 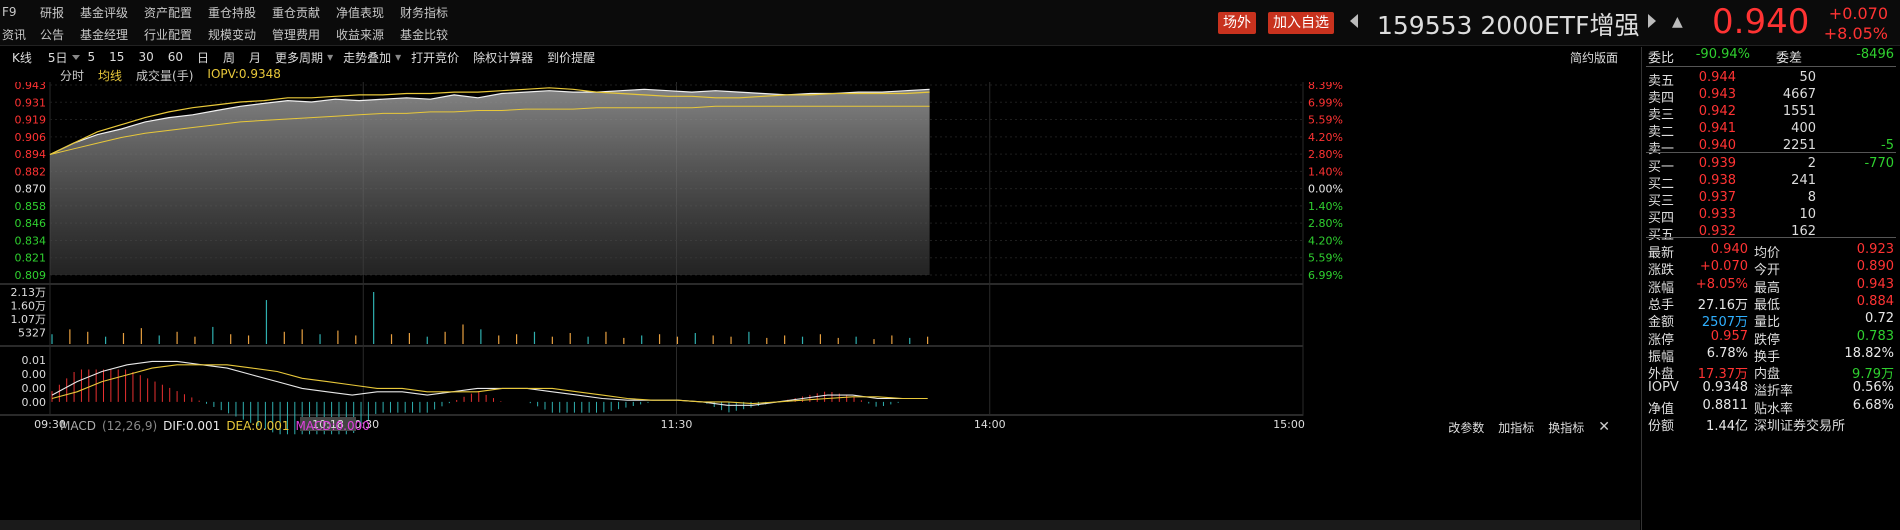 What do you see at coordinates (203, 57) in the screenshot?
I see `period-day: 日` at bounding box center [203, 57].